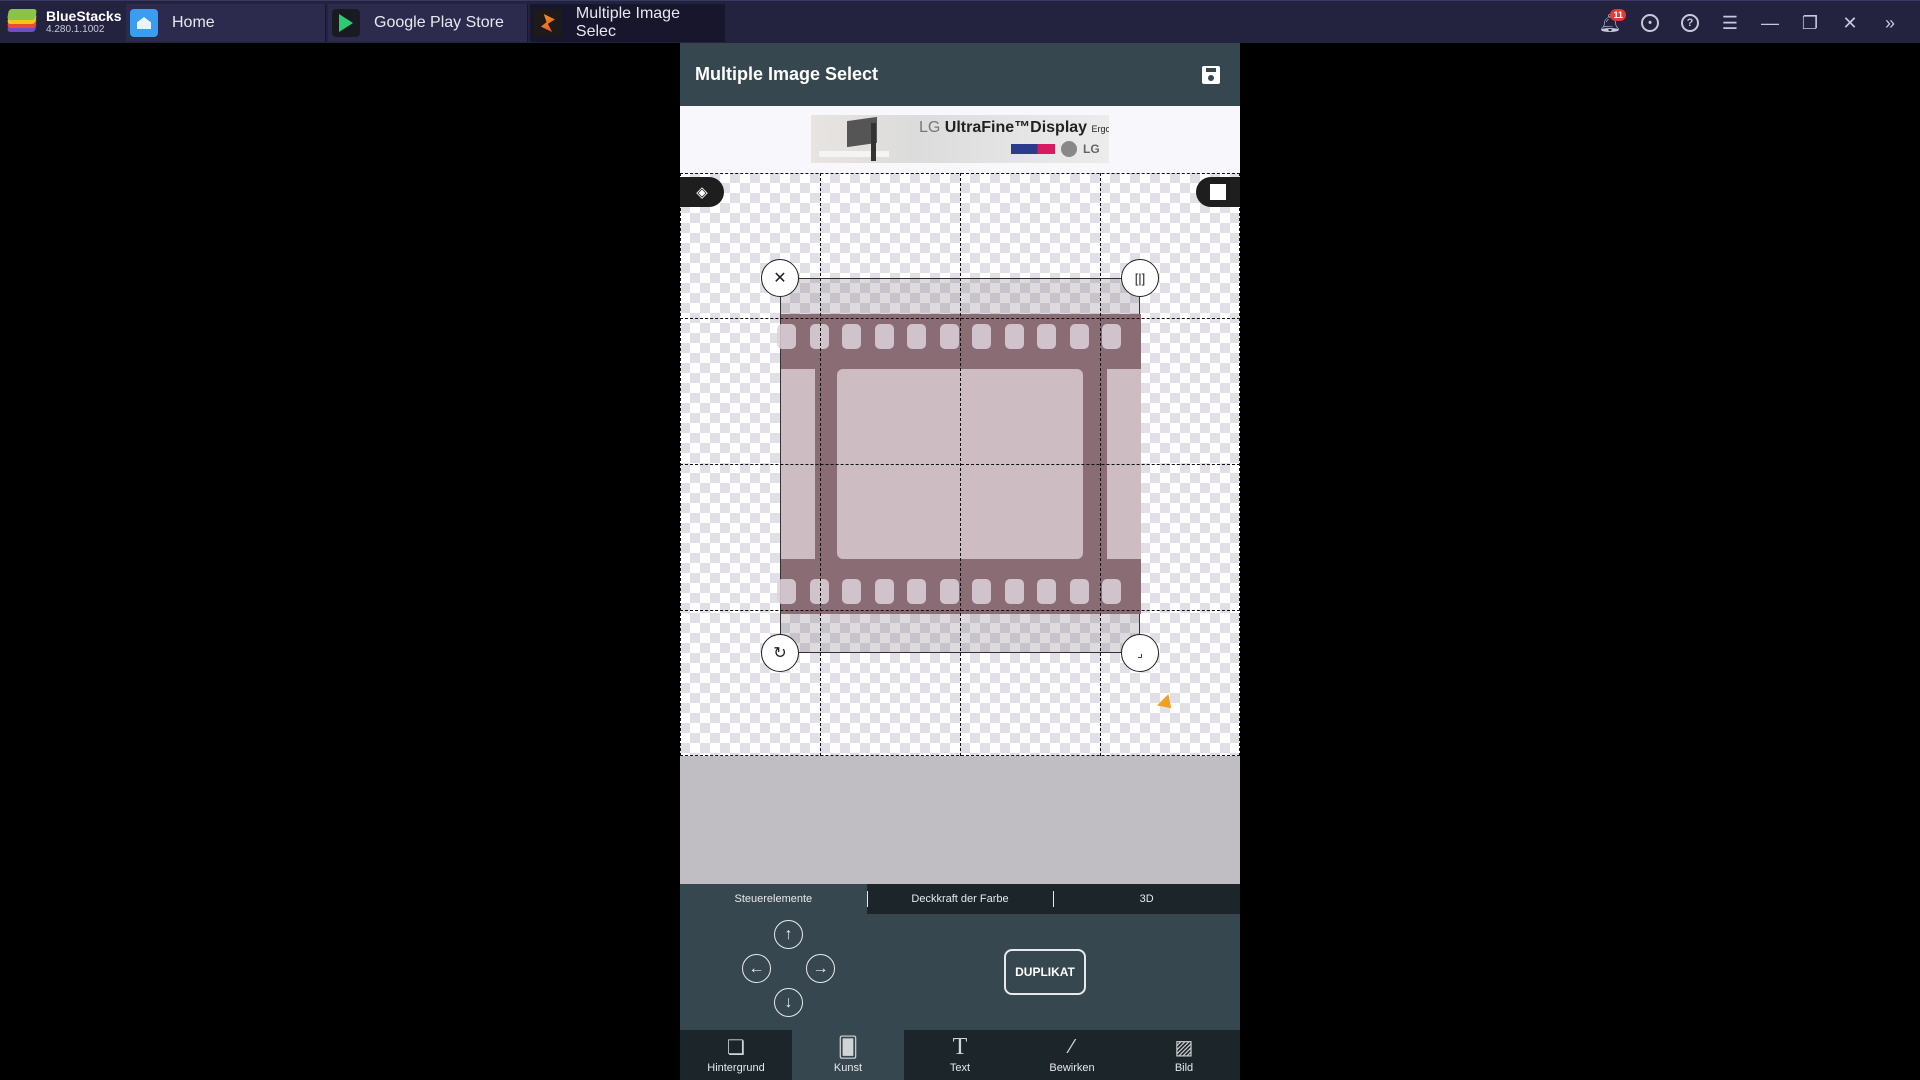 This screenshot has width=1920, height=1080. I want to click on subtab-3d: 3D, so click(1146, 899).